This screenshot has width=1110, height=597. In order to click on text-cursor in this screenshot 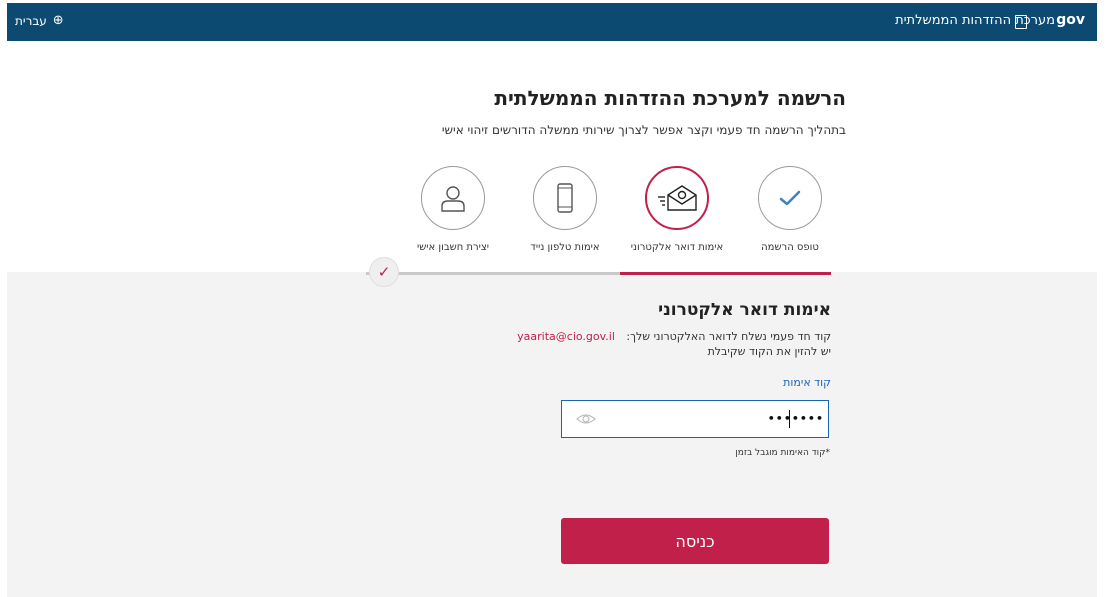, I will do `click(789, 419)`.